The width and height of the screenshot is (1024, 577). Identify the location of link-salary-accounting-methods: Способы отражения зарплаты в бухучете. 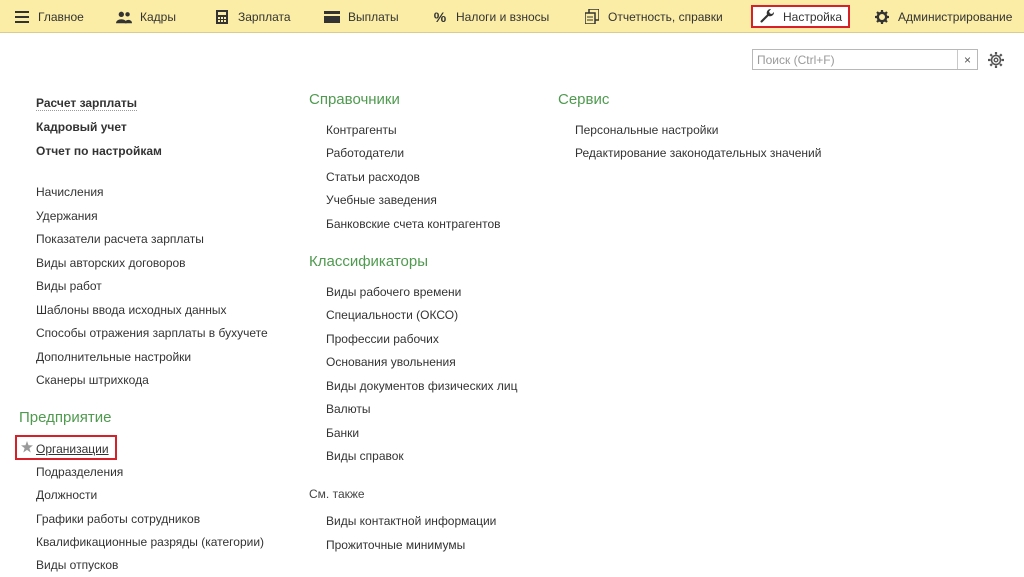
(152, 333).